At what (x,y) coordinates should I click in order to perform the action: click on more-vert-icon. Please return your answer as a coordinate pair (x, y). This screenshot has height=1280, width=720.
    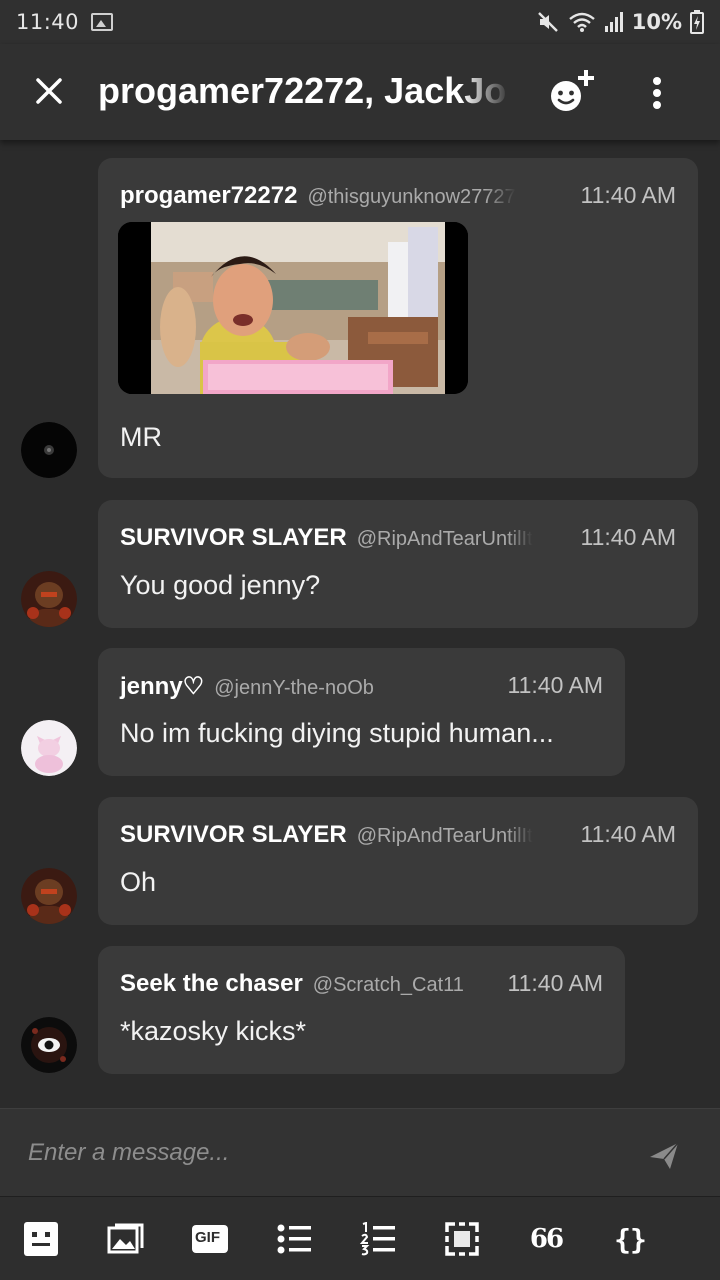
    Looking at the image, I should click on (657, 93).